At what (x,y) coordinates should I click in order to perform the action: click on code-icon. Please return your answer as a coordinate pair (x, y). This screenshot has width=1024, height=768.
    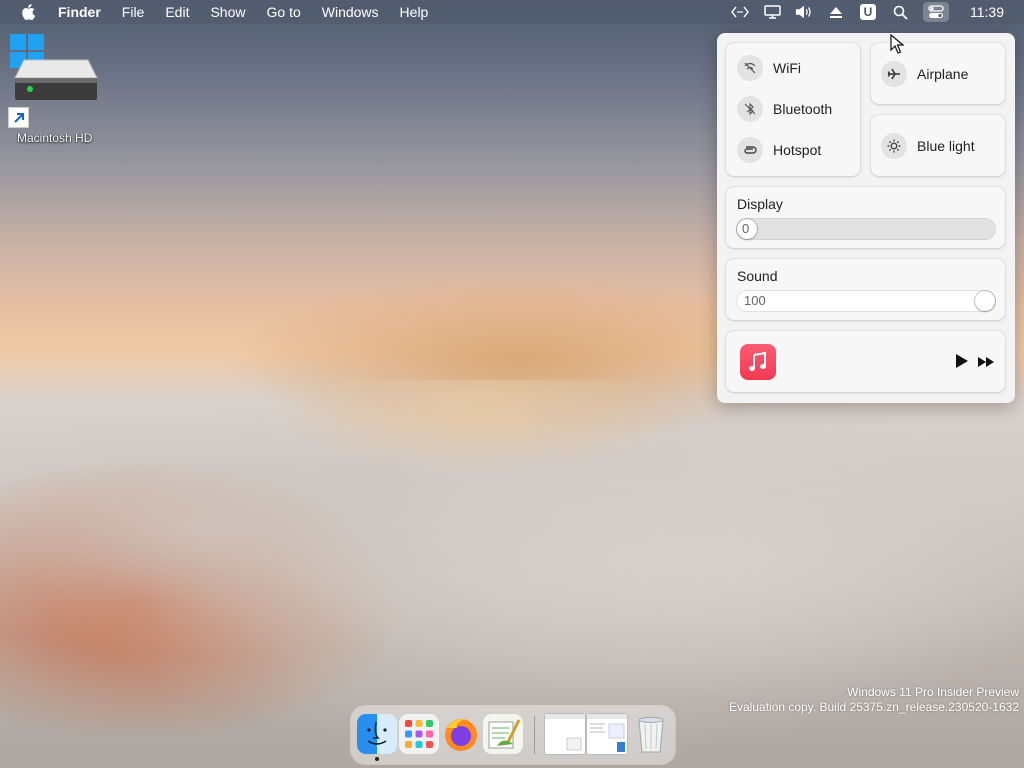
    Looking at the image, I should click on (740, 12).